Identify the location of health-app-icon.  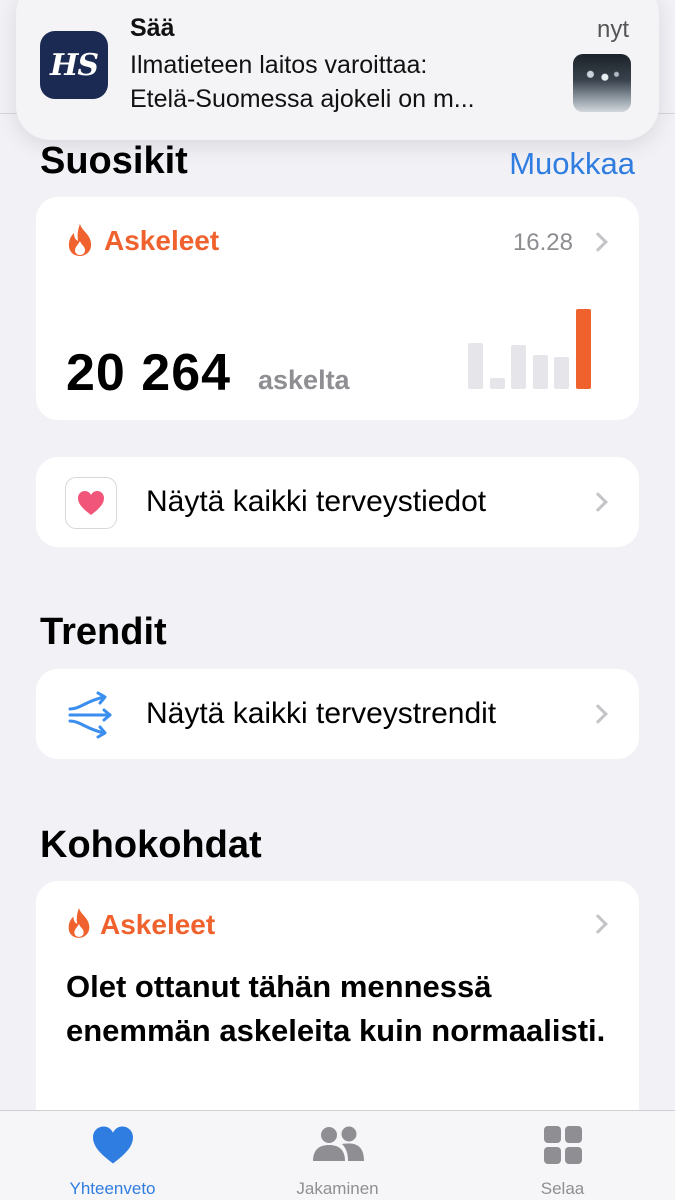
(91, 503).